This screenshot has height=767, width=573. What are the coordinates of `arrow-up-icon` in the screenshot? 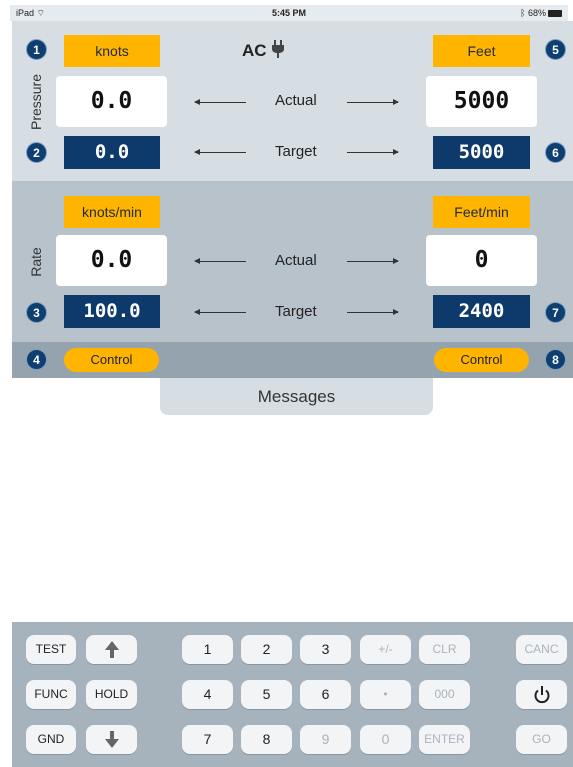 It's located at (111, 649).